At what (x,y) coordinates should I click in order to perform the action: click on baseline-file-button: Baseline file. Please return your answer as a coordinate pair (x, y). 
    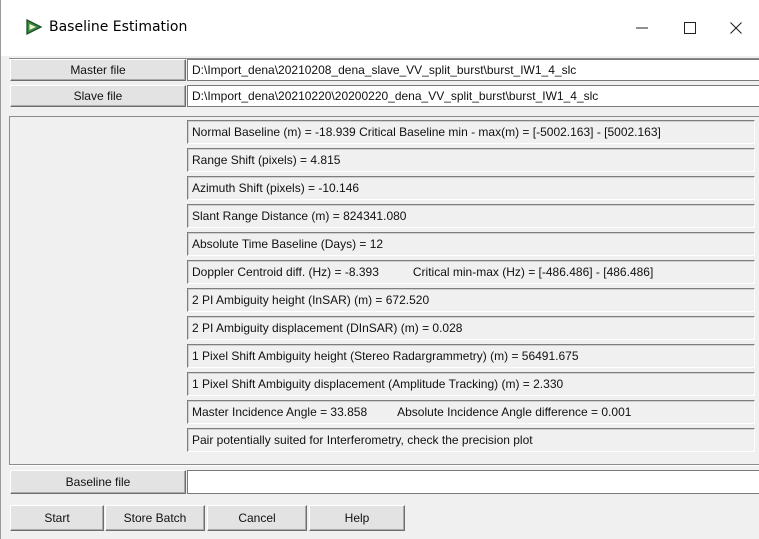
    Looking at the image, I should click on (98, 482).